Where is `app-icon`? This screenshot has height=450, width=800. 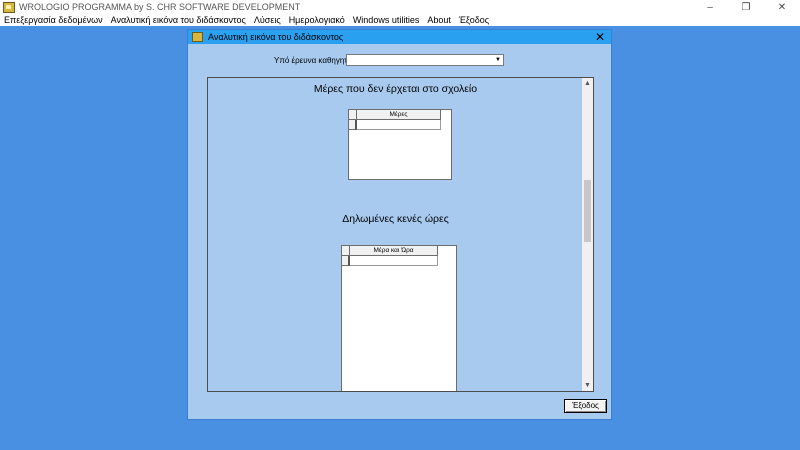
app-icon is located at coordinates (9, 7).